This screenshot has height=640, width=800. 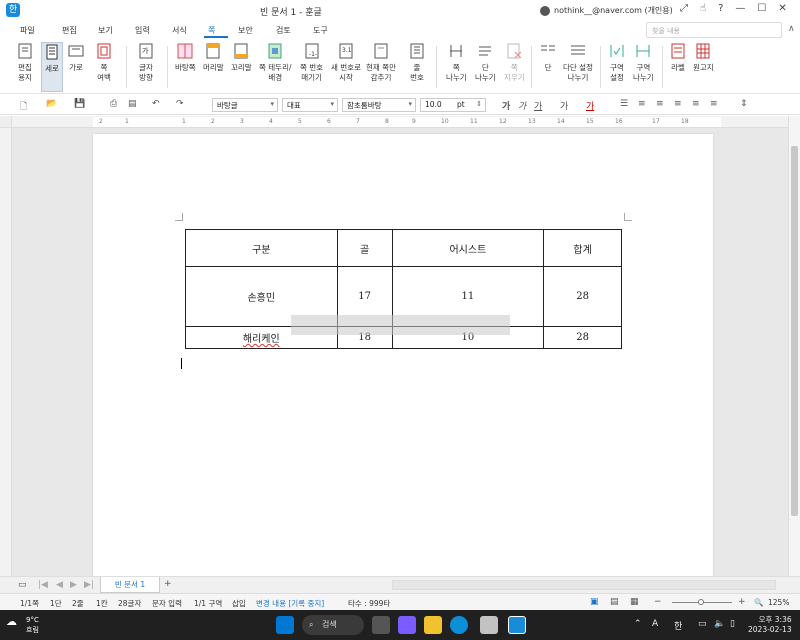 I want to click on align-left-icon: ≡, so click(x=642, y=104).